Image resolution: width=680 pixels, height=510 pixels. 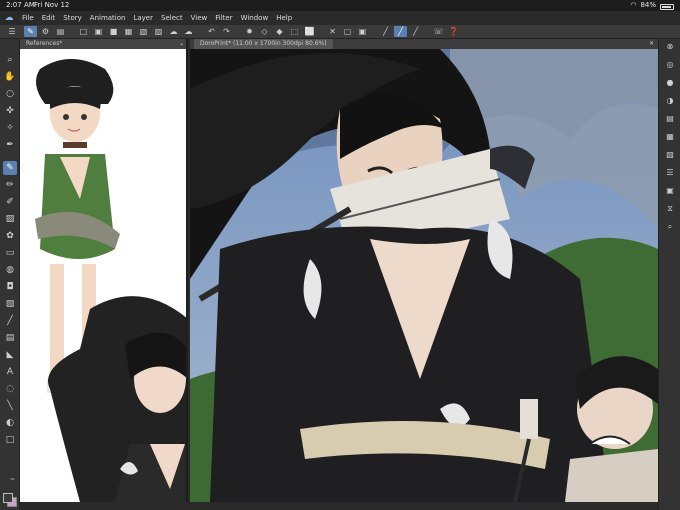 What do you see at coordinates (10, 253) in the screenshot?
I see `eraser-icon: ▭` at bounding box center [10, 253].